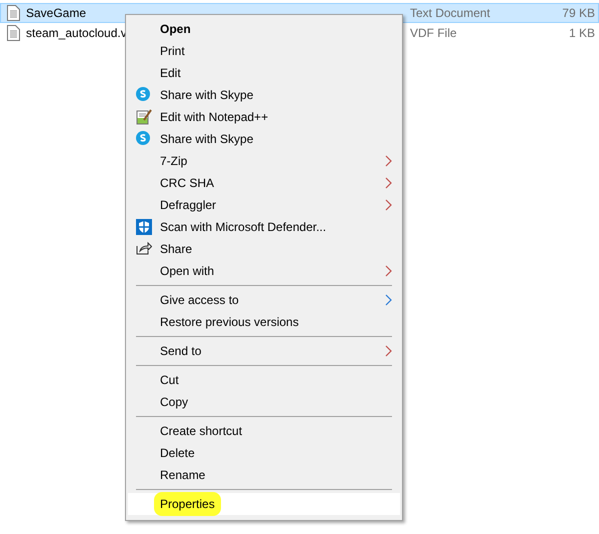 This screenshot has height=534, width=599. Describe the element at coordinates (450, 13) in the screenshot. I see `file-type: Text Document` at that location.